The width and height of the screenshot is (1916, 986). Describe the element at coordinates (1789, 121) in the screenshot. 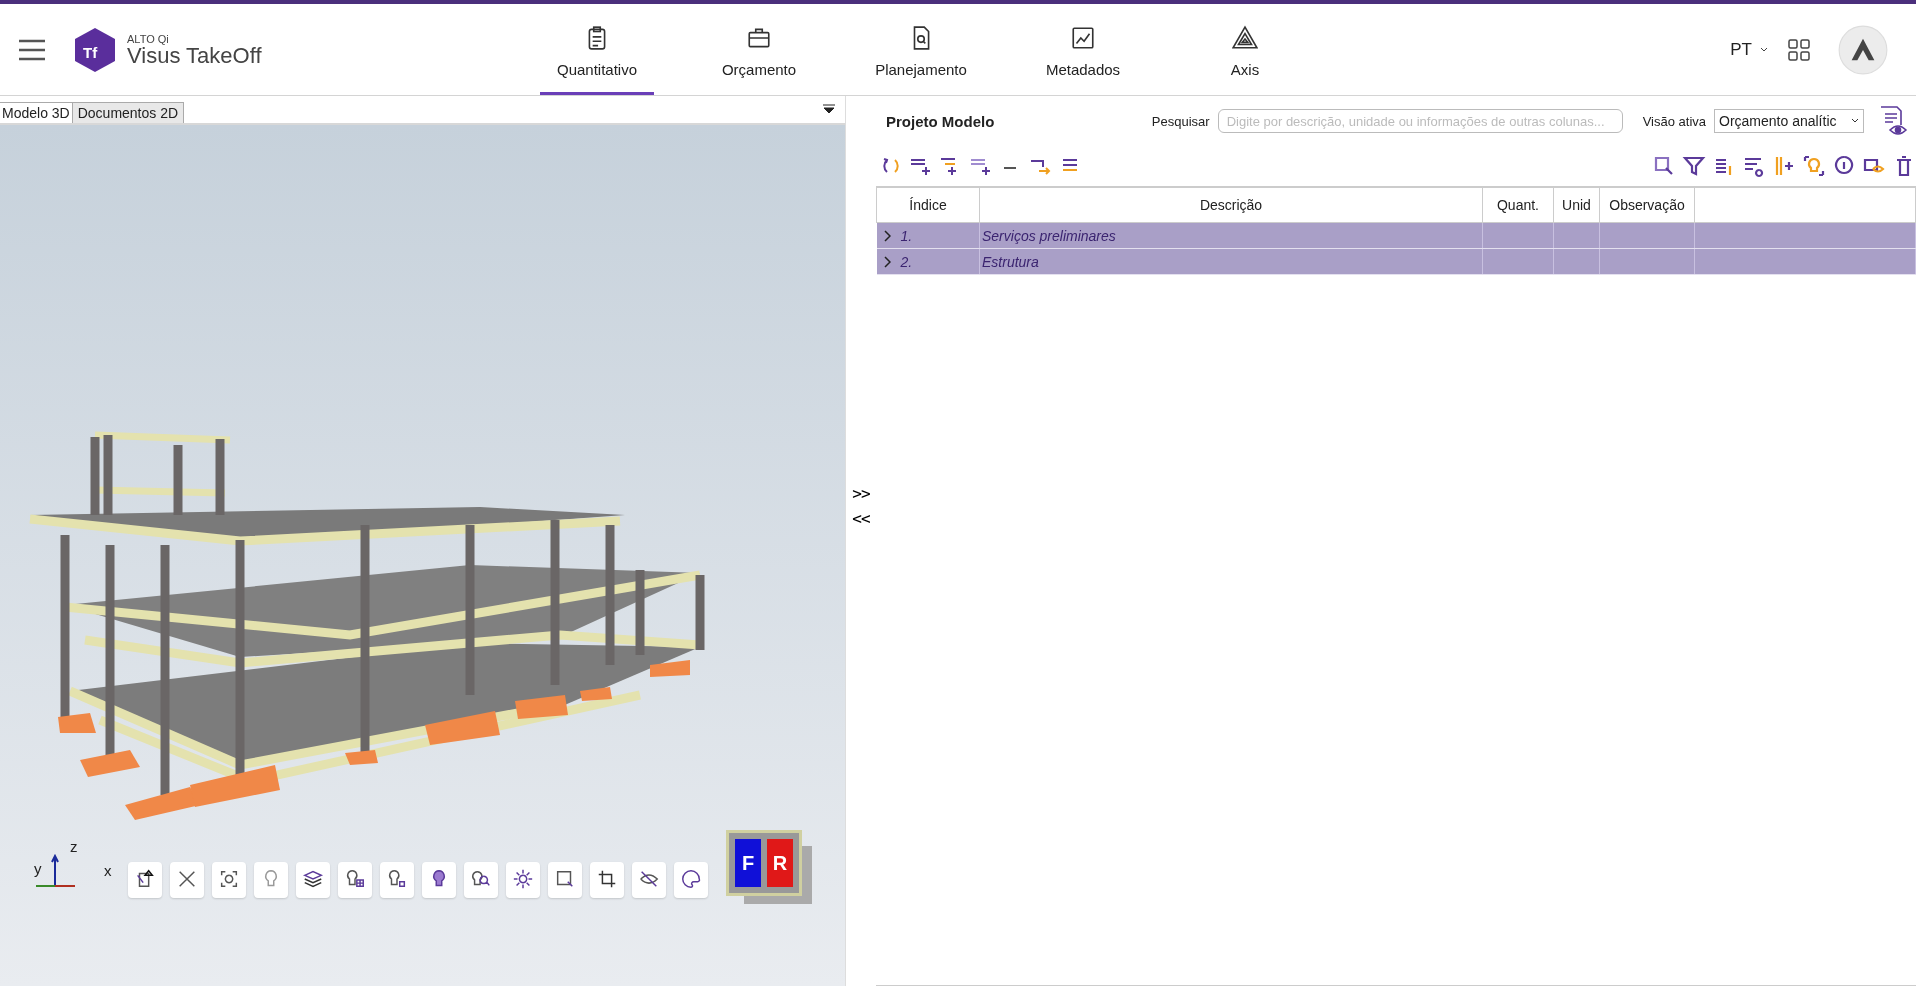

I see `view-dropdown: Orçamento analític` at that location.